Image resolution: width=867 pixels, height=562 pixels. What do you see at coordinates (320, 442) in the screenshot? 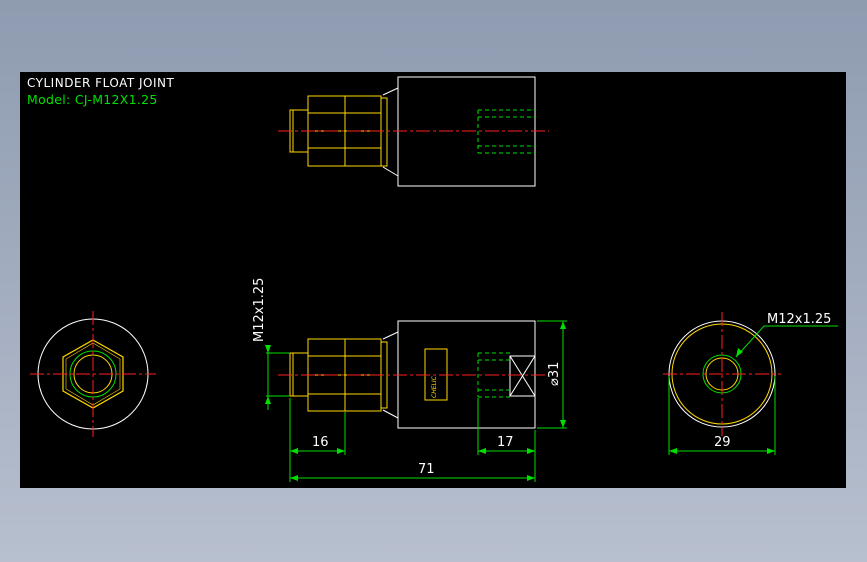
I see `dim-16: 16` at bounding box center [320, 442].